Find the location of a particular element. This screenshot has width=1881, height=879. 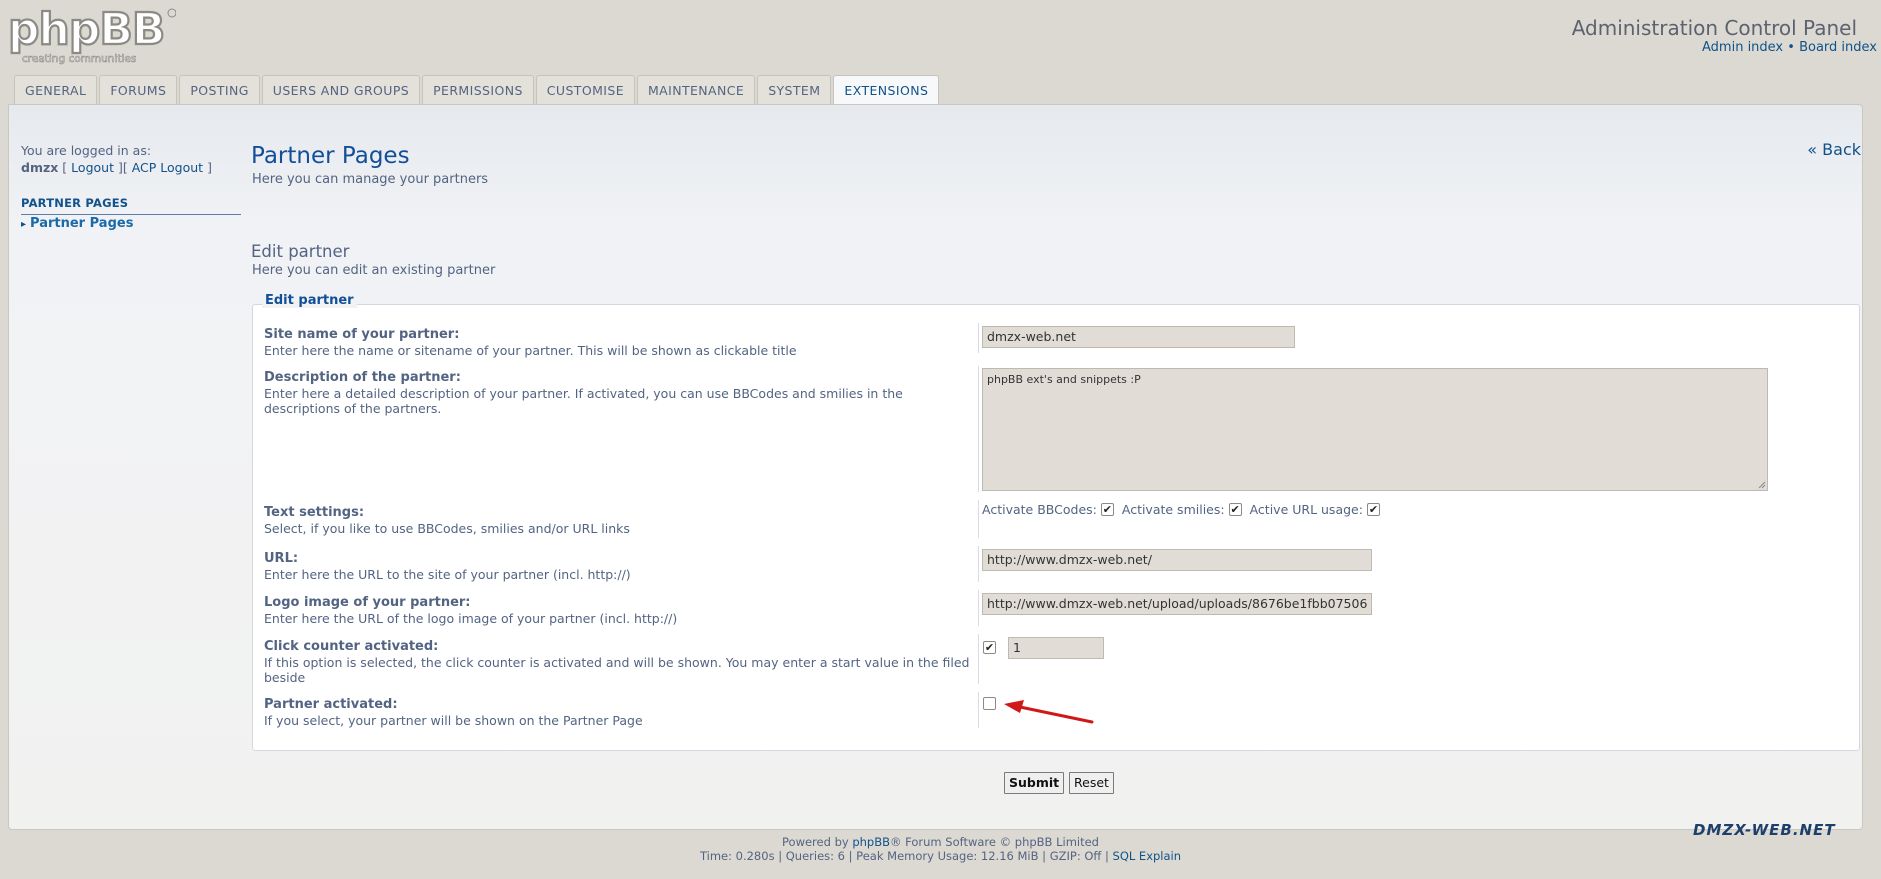

tab-posting: POSTING is located at coordinates (219, 89).